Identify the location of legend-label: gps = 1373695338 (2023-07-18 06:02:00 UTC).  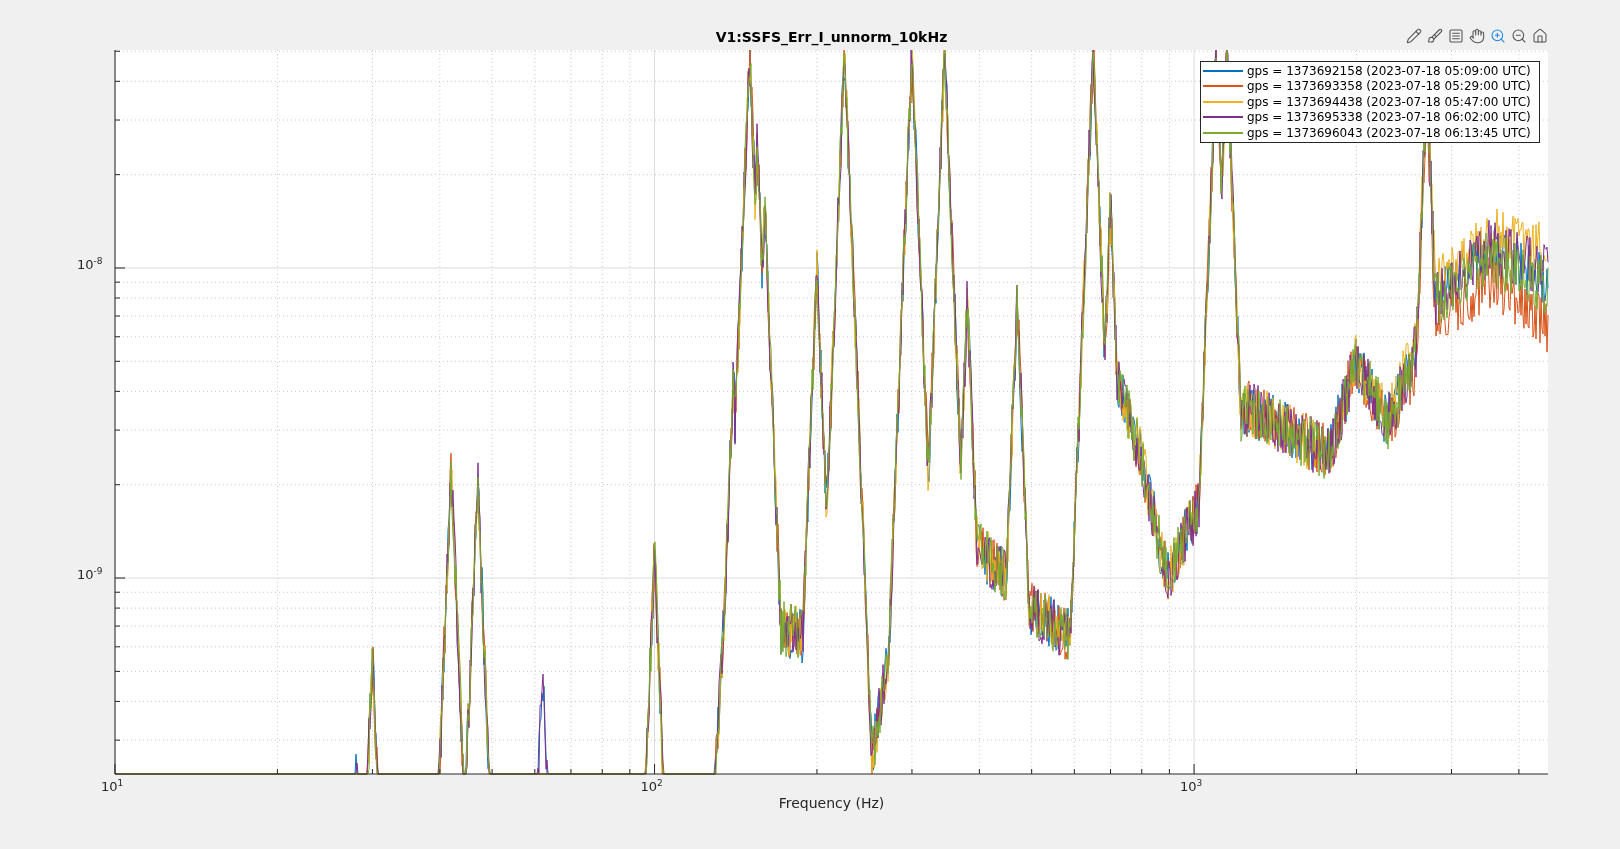
(1389, 117).